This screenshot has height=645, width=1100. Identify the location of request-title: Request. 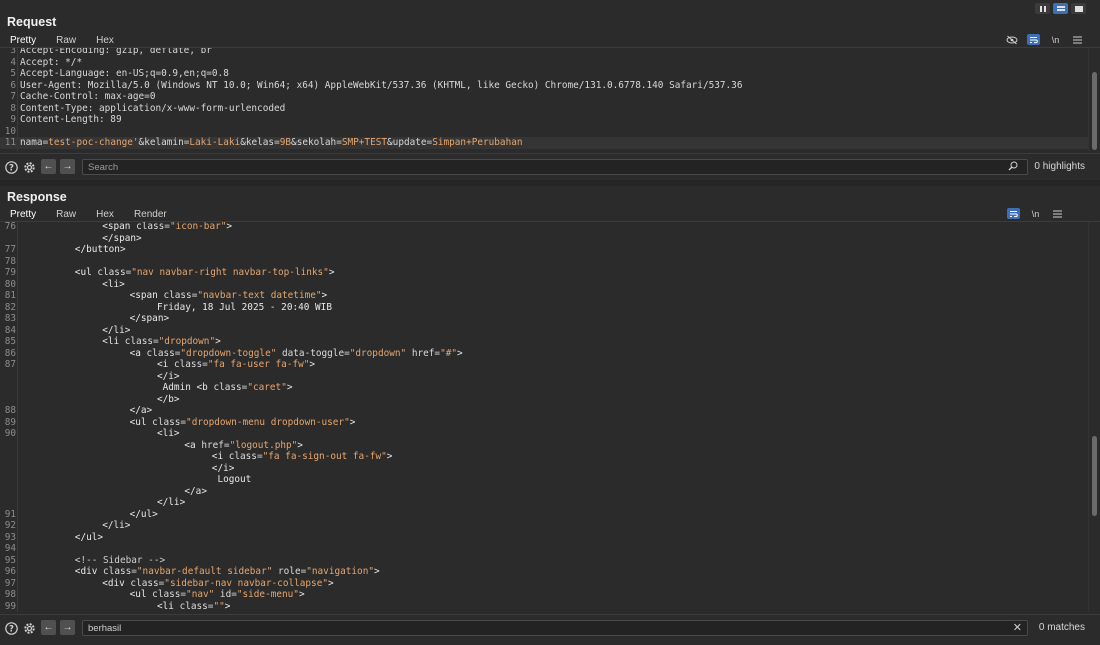
(32, 22).